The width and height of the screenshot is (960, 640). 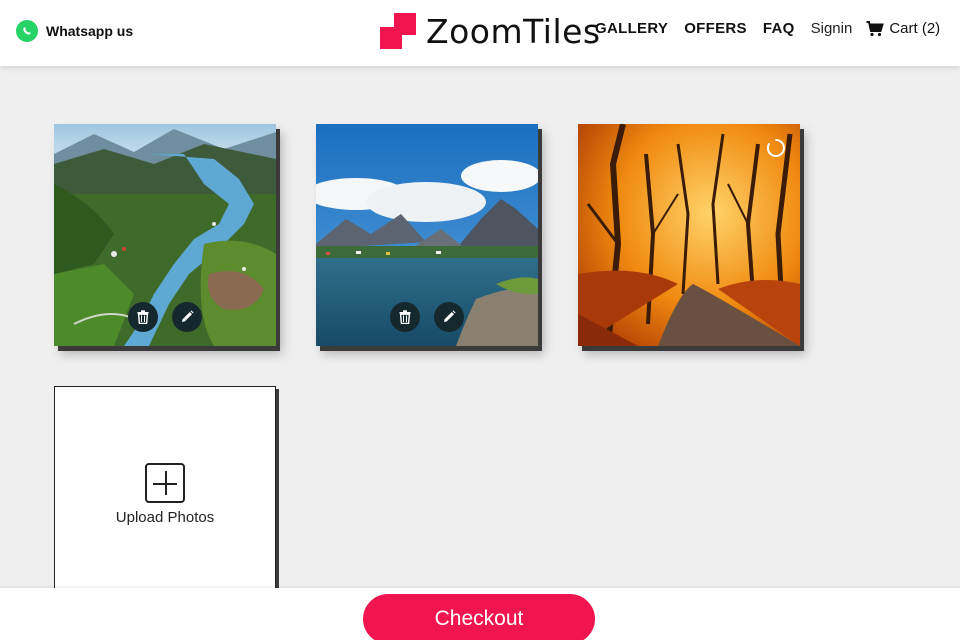 What do you see at coordinates (90, 31) in the screenshot?
I see `whatsapp-label: Whatsapp us` at bounding box center [90, 31].